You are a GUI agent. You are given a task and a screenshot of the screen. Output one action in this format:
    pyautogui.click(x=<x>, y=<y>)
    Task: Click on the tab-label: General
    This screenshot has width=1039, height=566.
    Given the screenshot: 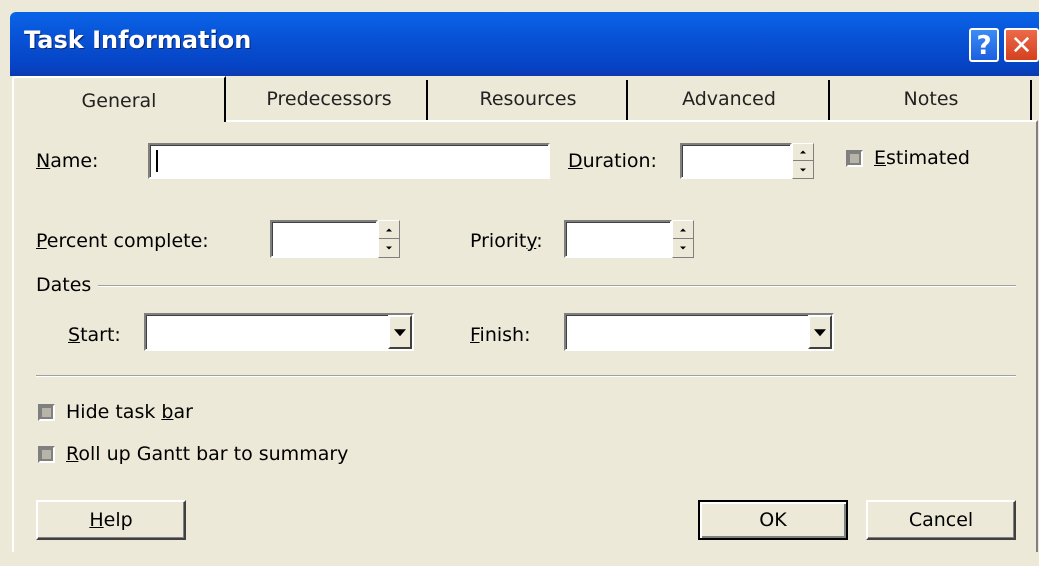 What is the action you would take?
    pyautogui.click(x=119, y=101)
    